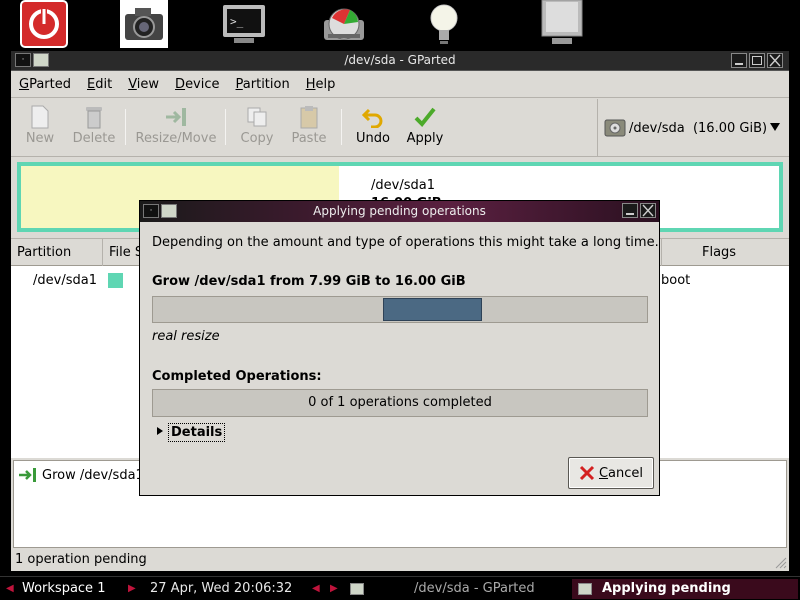  Describe the element at coordinates (334, 589) in the screenshot. I see `task-next-icon: ▶` at that location.